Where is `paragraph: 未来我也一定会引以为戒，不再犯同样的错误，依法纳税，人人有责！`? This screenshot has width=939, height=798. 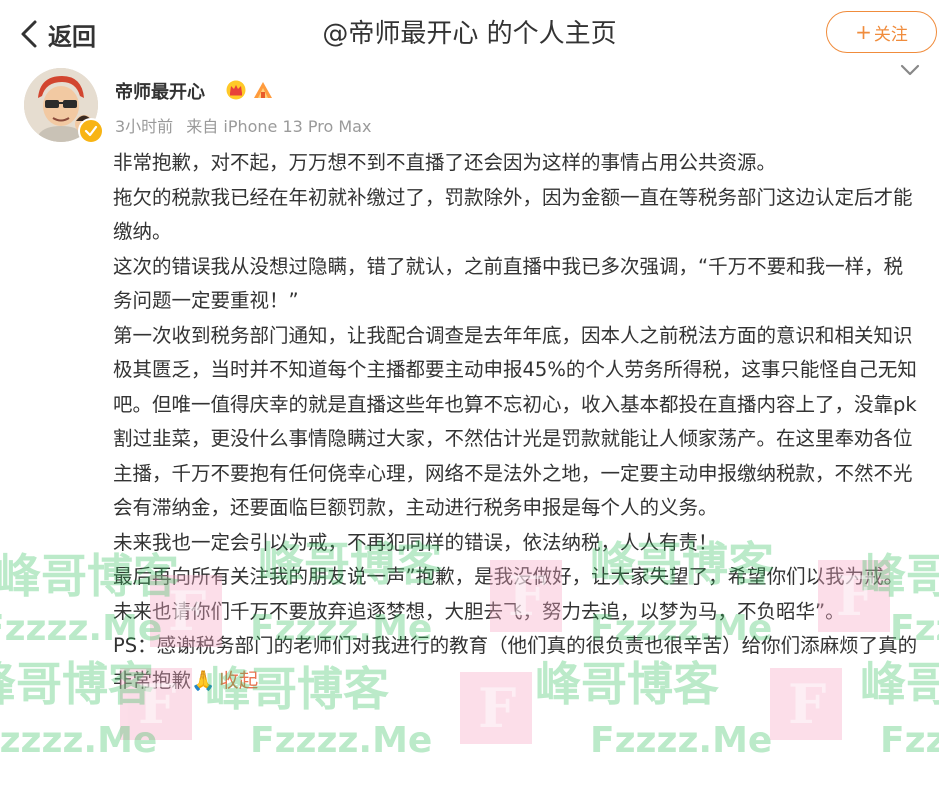
paragraph: 未来我也一定会引以为戒，不再犯同样的错误，依法纳税，人人有责！ is located at coordinates (415, 542).